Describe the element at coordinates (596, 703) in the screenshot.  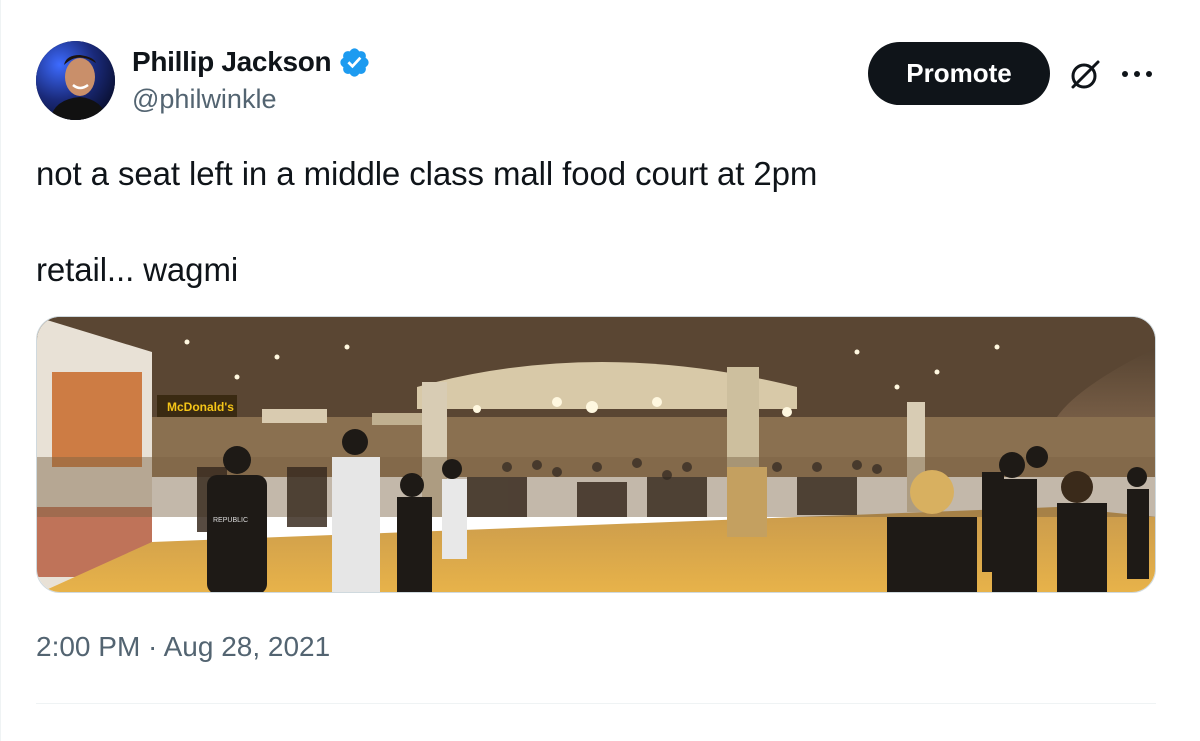
I see `divider` at that location.